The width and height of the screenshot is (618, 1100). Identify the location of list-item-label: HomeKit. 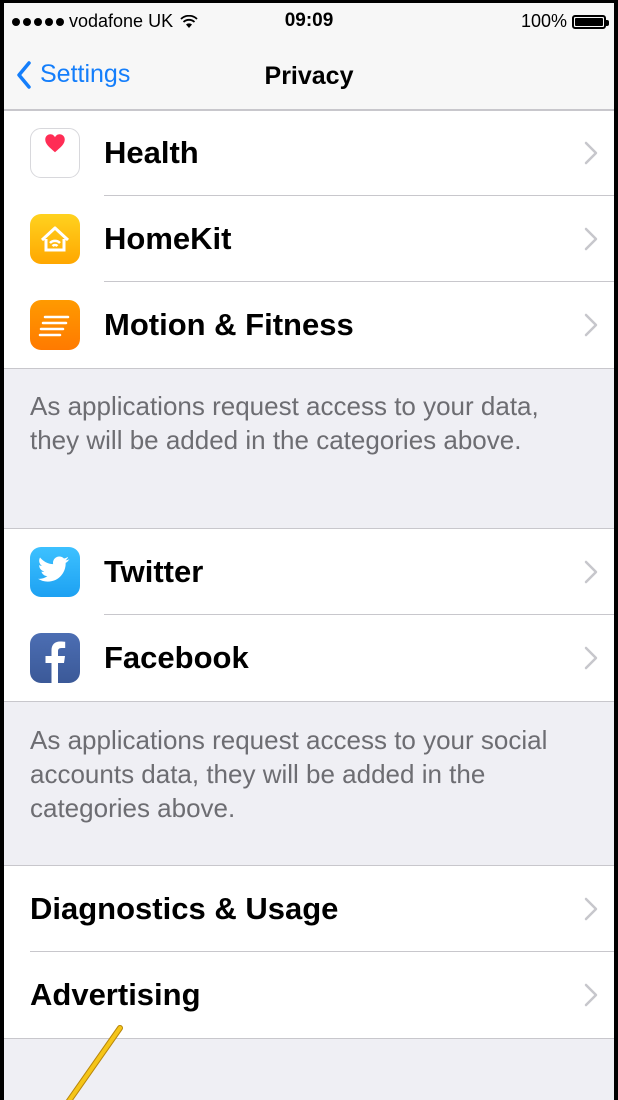
(168, 238).